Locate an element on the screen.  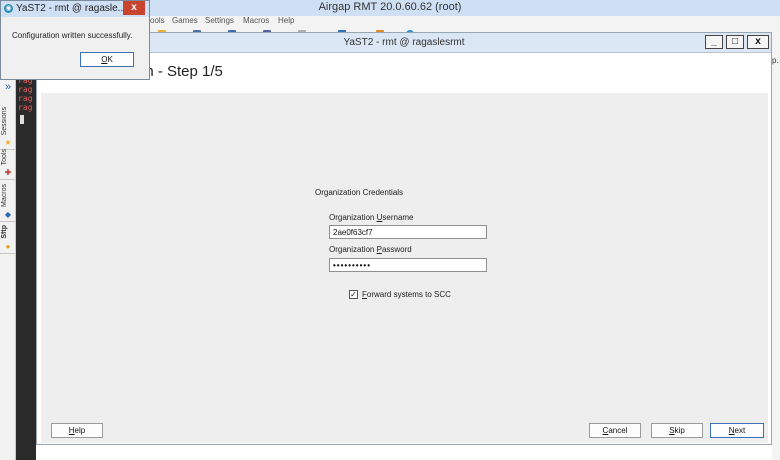
dialog-close-button: x is located at coordinates (134, 8).